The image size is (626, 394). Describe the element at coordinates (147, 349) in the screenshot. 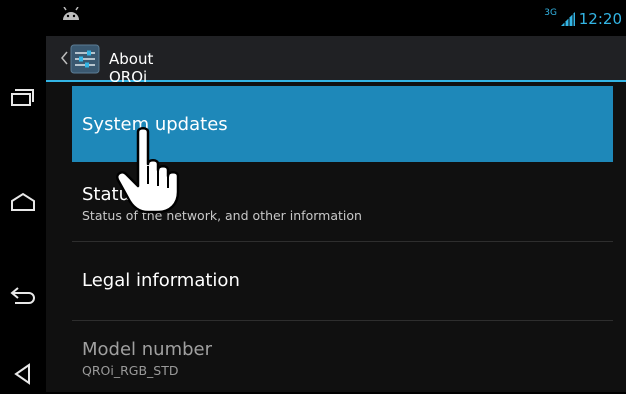

I see `item-title: Model number` at that location.